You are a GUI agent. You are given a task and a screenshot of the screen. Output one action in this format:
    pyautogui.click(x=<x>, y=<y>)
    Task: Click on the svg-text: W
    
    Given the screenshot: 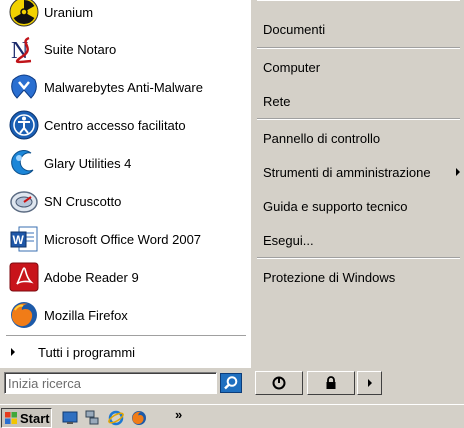 What is the action you would take?
    pyautogui.click(x=19, y=240)
    